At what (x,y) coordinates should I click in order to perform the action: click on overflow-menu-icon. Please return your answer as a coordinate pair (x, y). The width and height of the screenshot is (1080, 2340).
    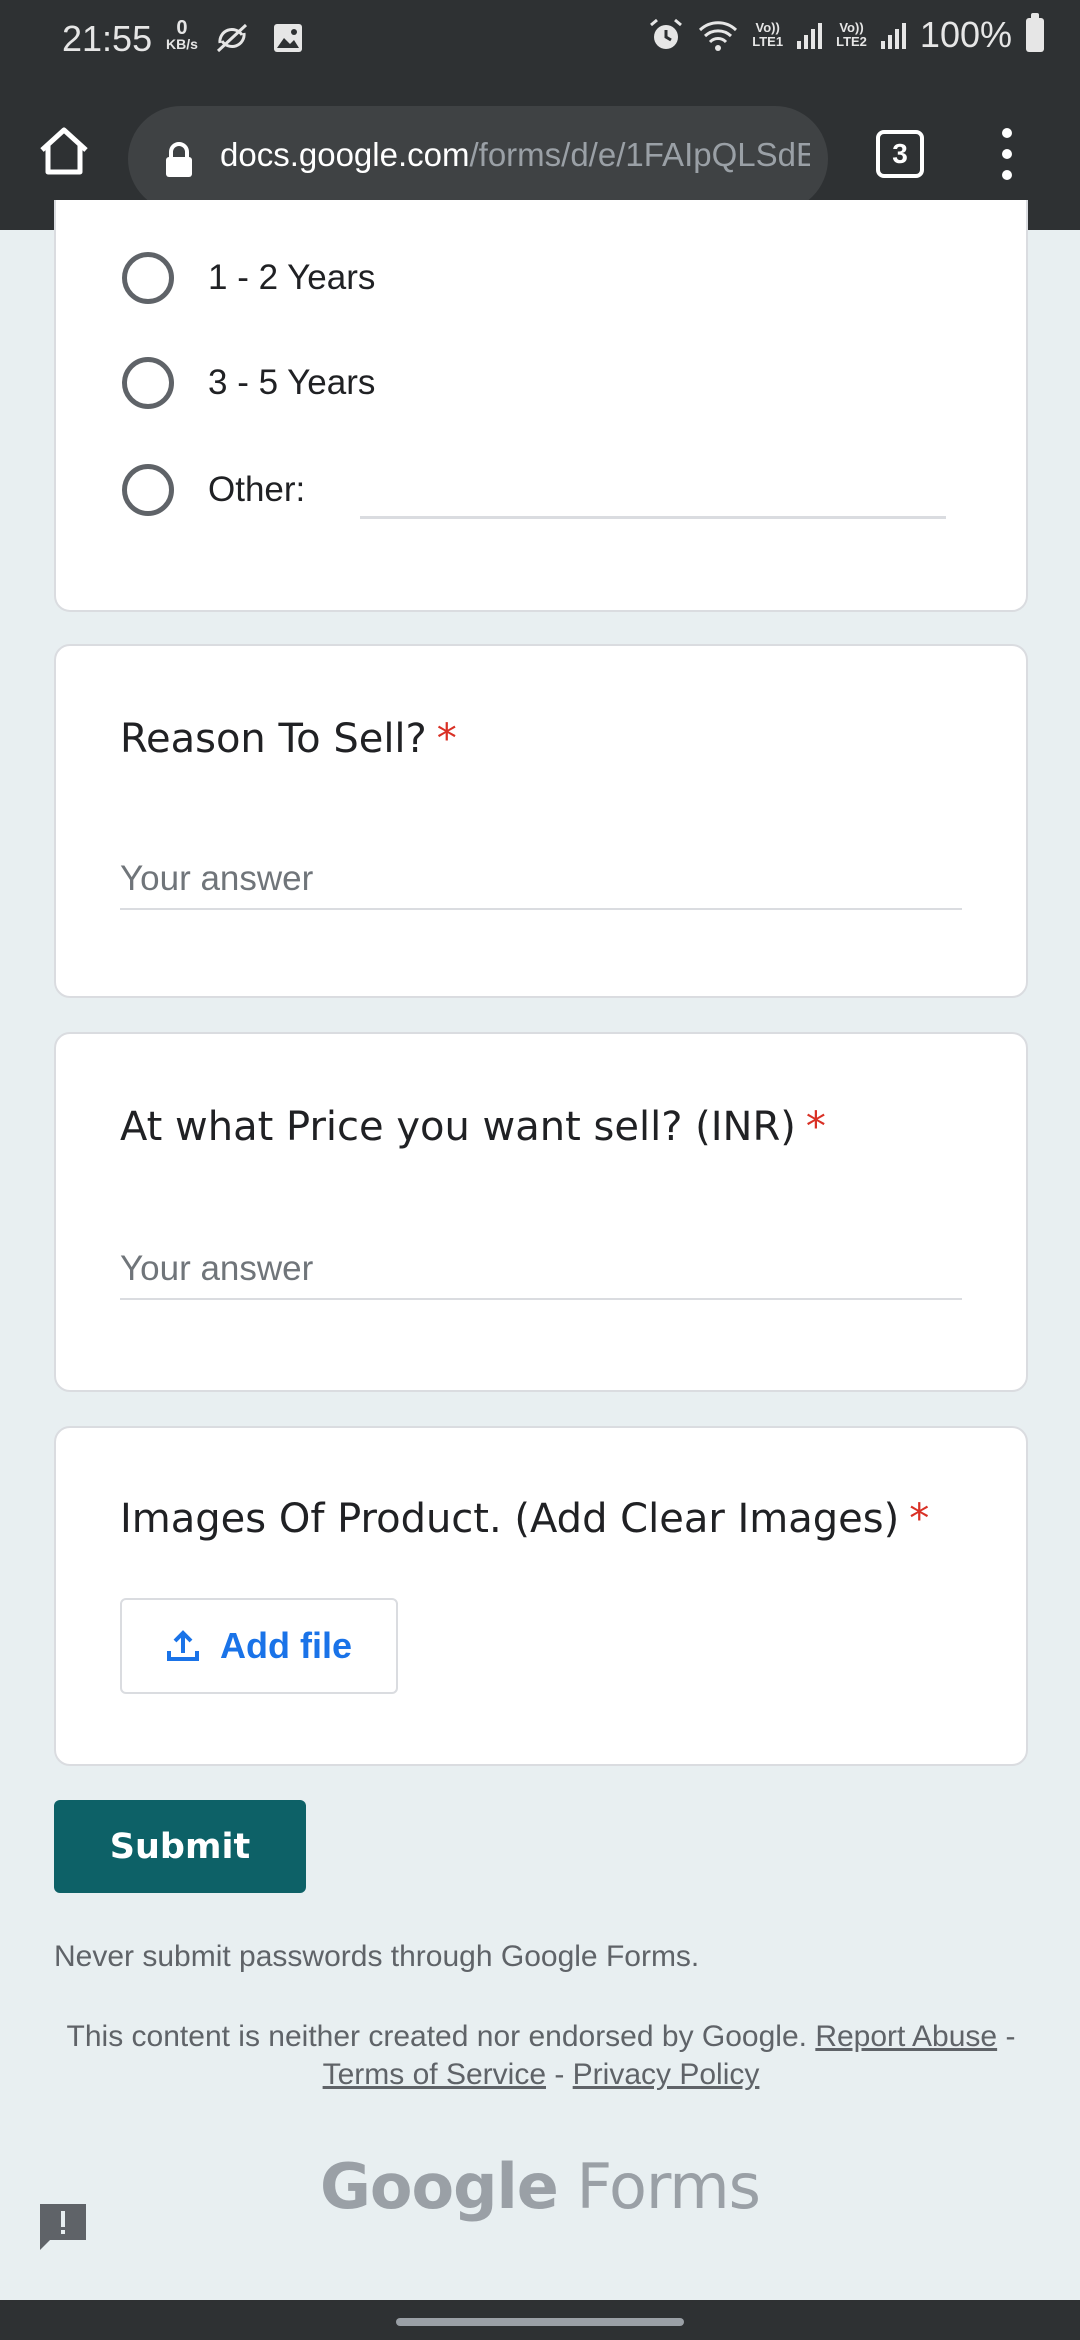
    Looking at the image, I should click on (1007, 154).